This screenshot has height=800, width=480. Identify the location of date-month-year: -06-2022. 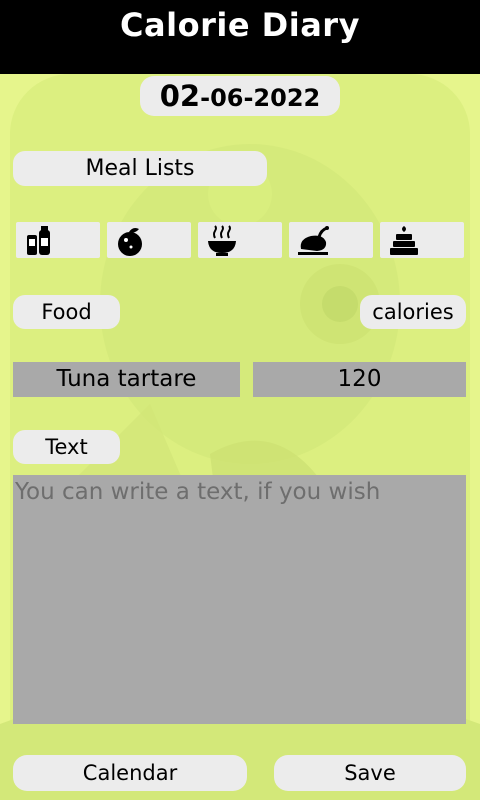
(260, 98).